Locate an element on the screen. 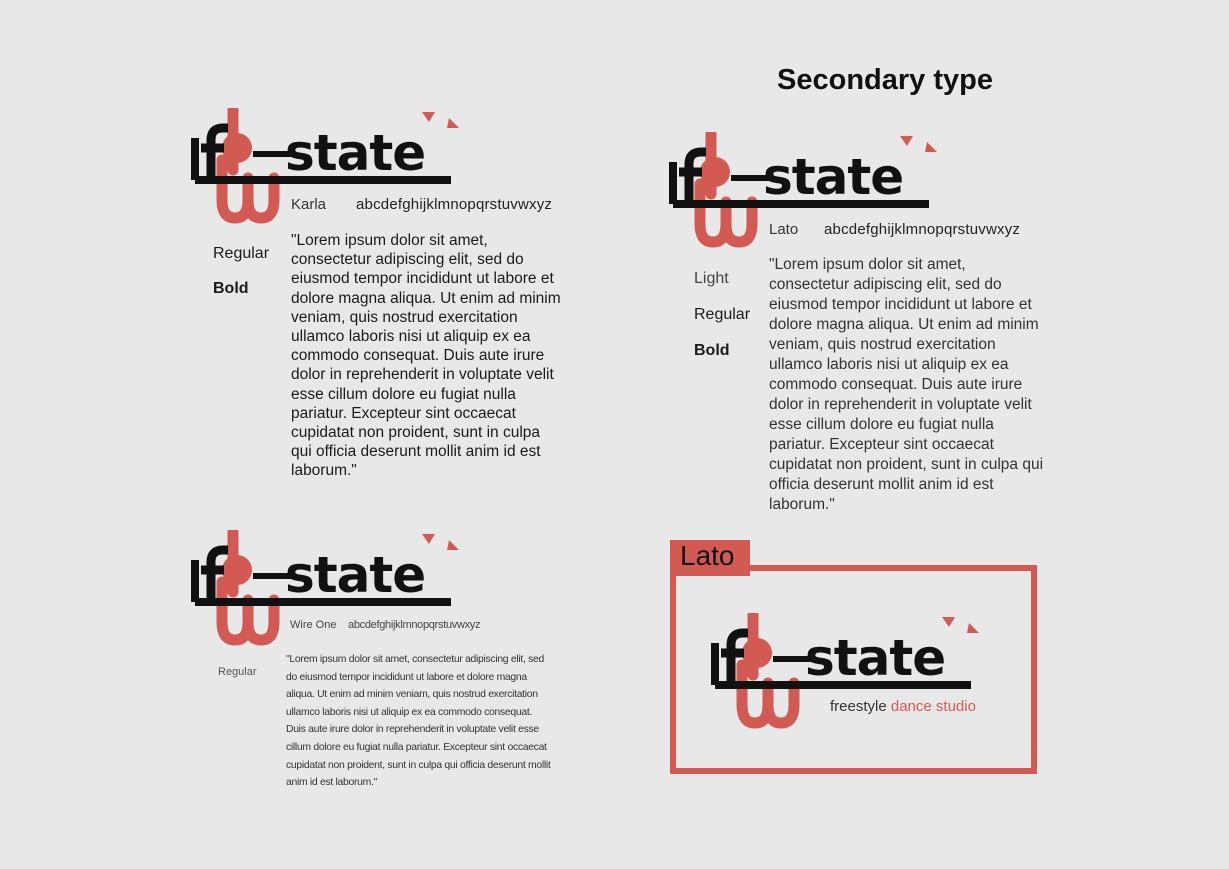 This screenshot has width=1229, height=869. logo-tagline: freestyle dance studio is located at coordinates (903, 706).